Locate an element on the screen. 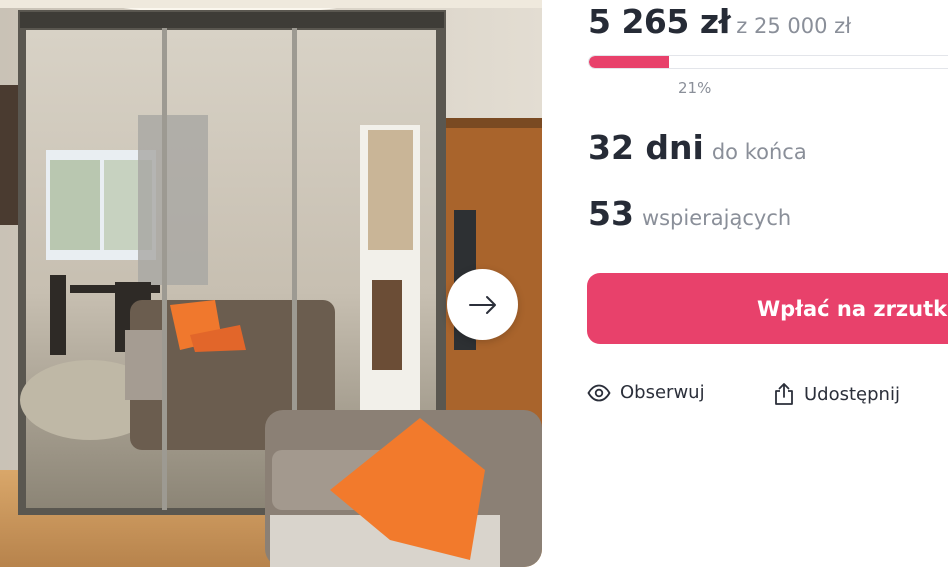  days-left-label: do końca is located at coordinates (759, 152).